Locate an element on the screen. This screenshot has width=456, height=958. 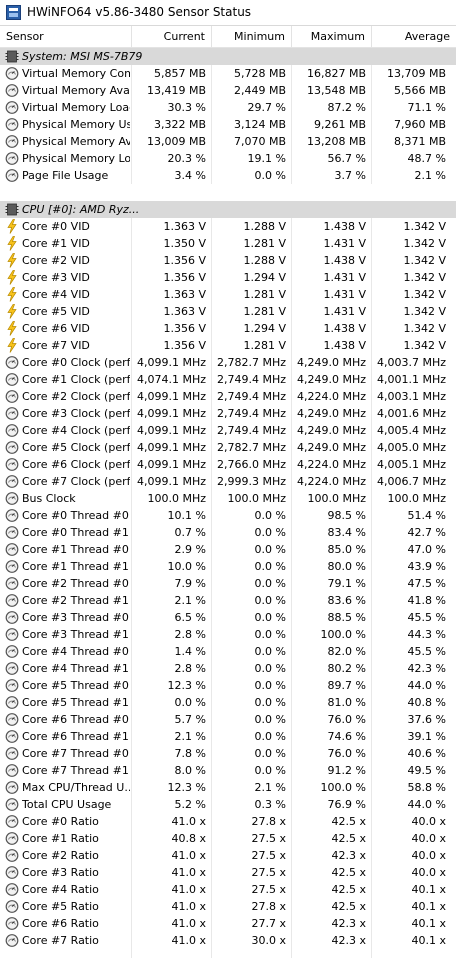
sensor-name: Core #1 Ratio is located at coordinates (60, 838).